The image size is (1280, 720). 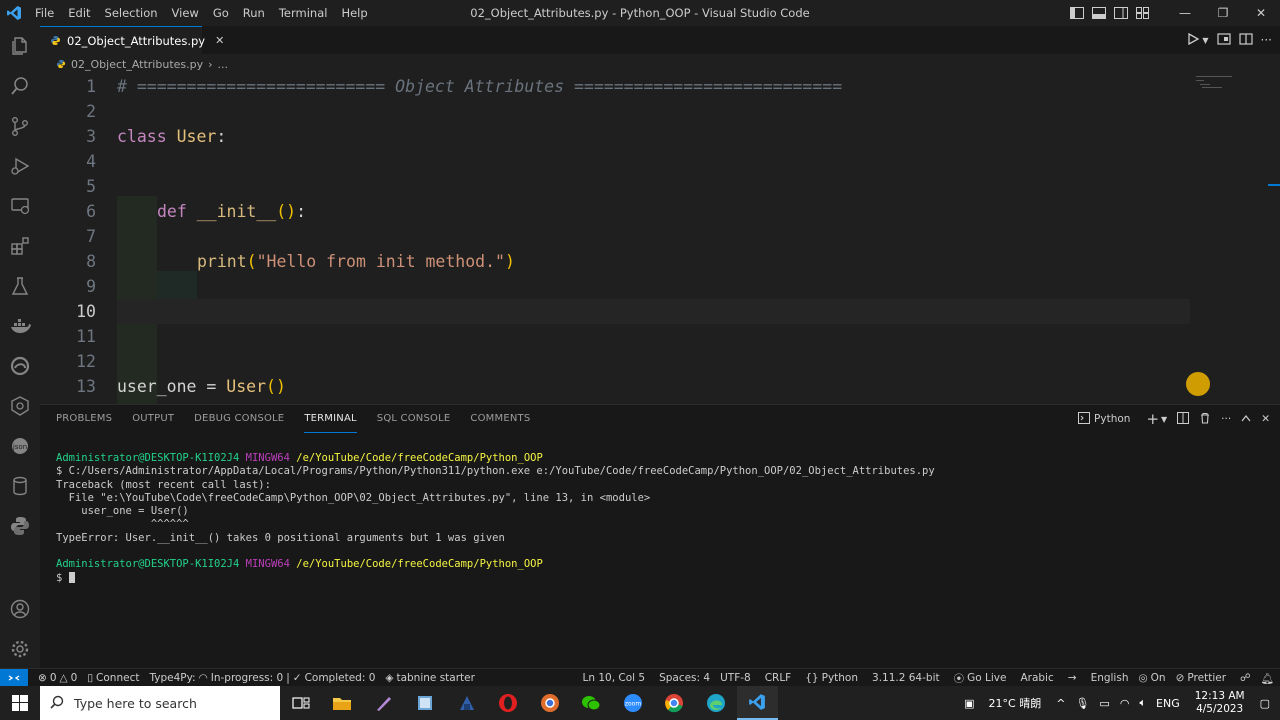 What do you see at coordinates (262, 678) in the screenshot?
I see `type4py-status: Type4Py: ◠ In-progress: 0 | ✓ Completed: 0` at bounding box center [262, 678].